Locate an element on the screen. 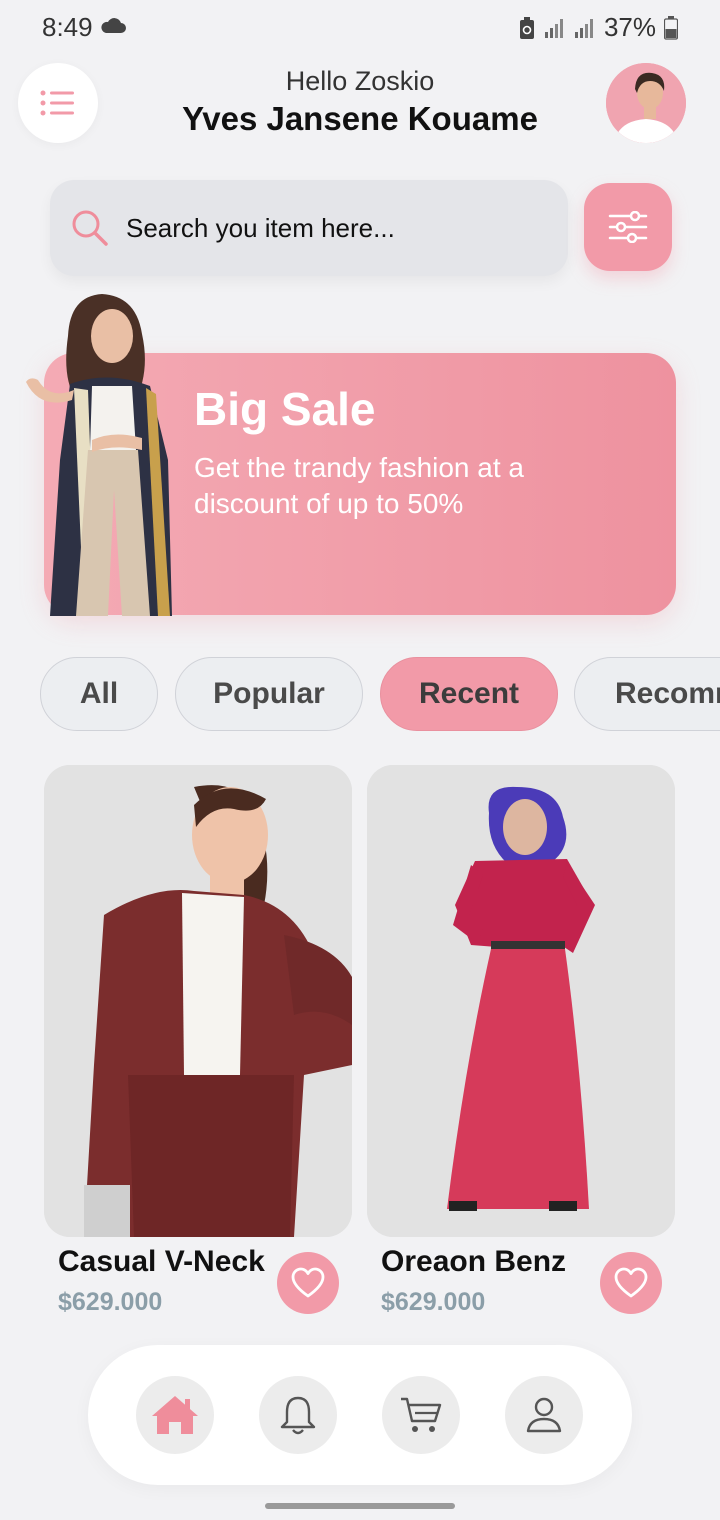  battery-percent: 37% is located at coordinates (629, 27).